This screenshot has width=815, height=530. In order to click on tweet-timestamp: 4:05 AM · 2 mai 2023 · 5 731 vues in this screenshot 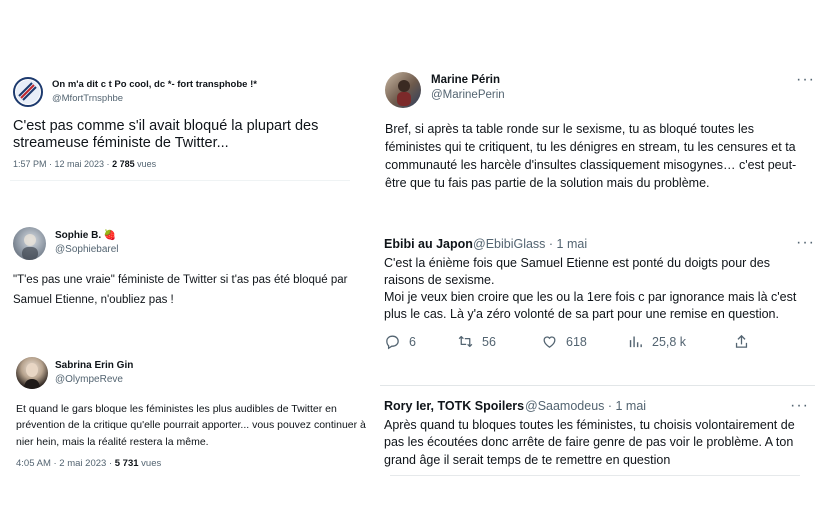, I will do `click(88, 463)`.